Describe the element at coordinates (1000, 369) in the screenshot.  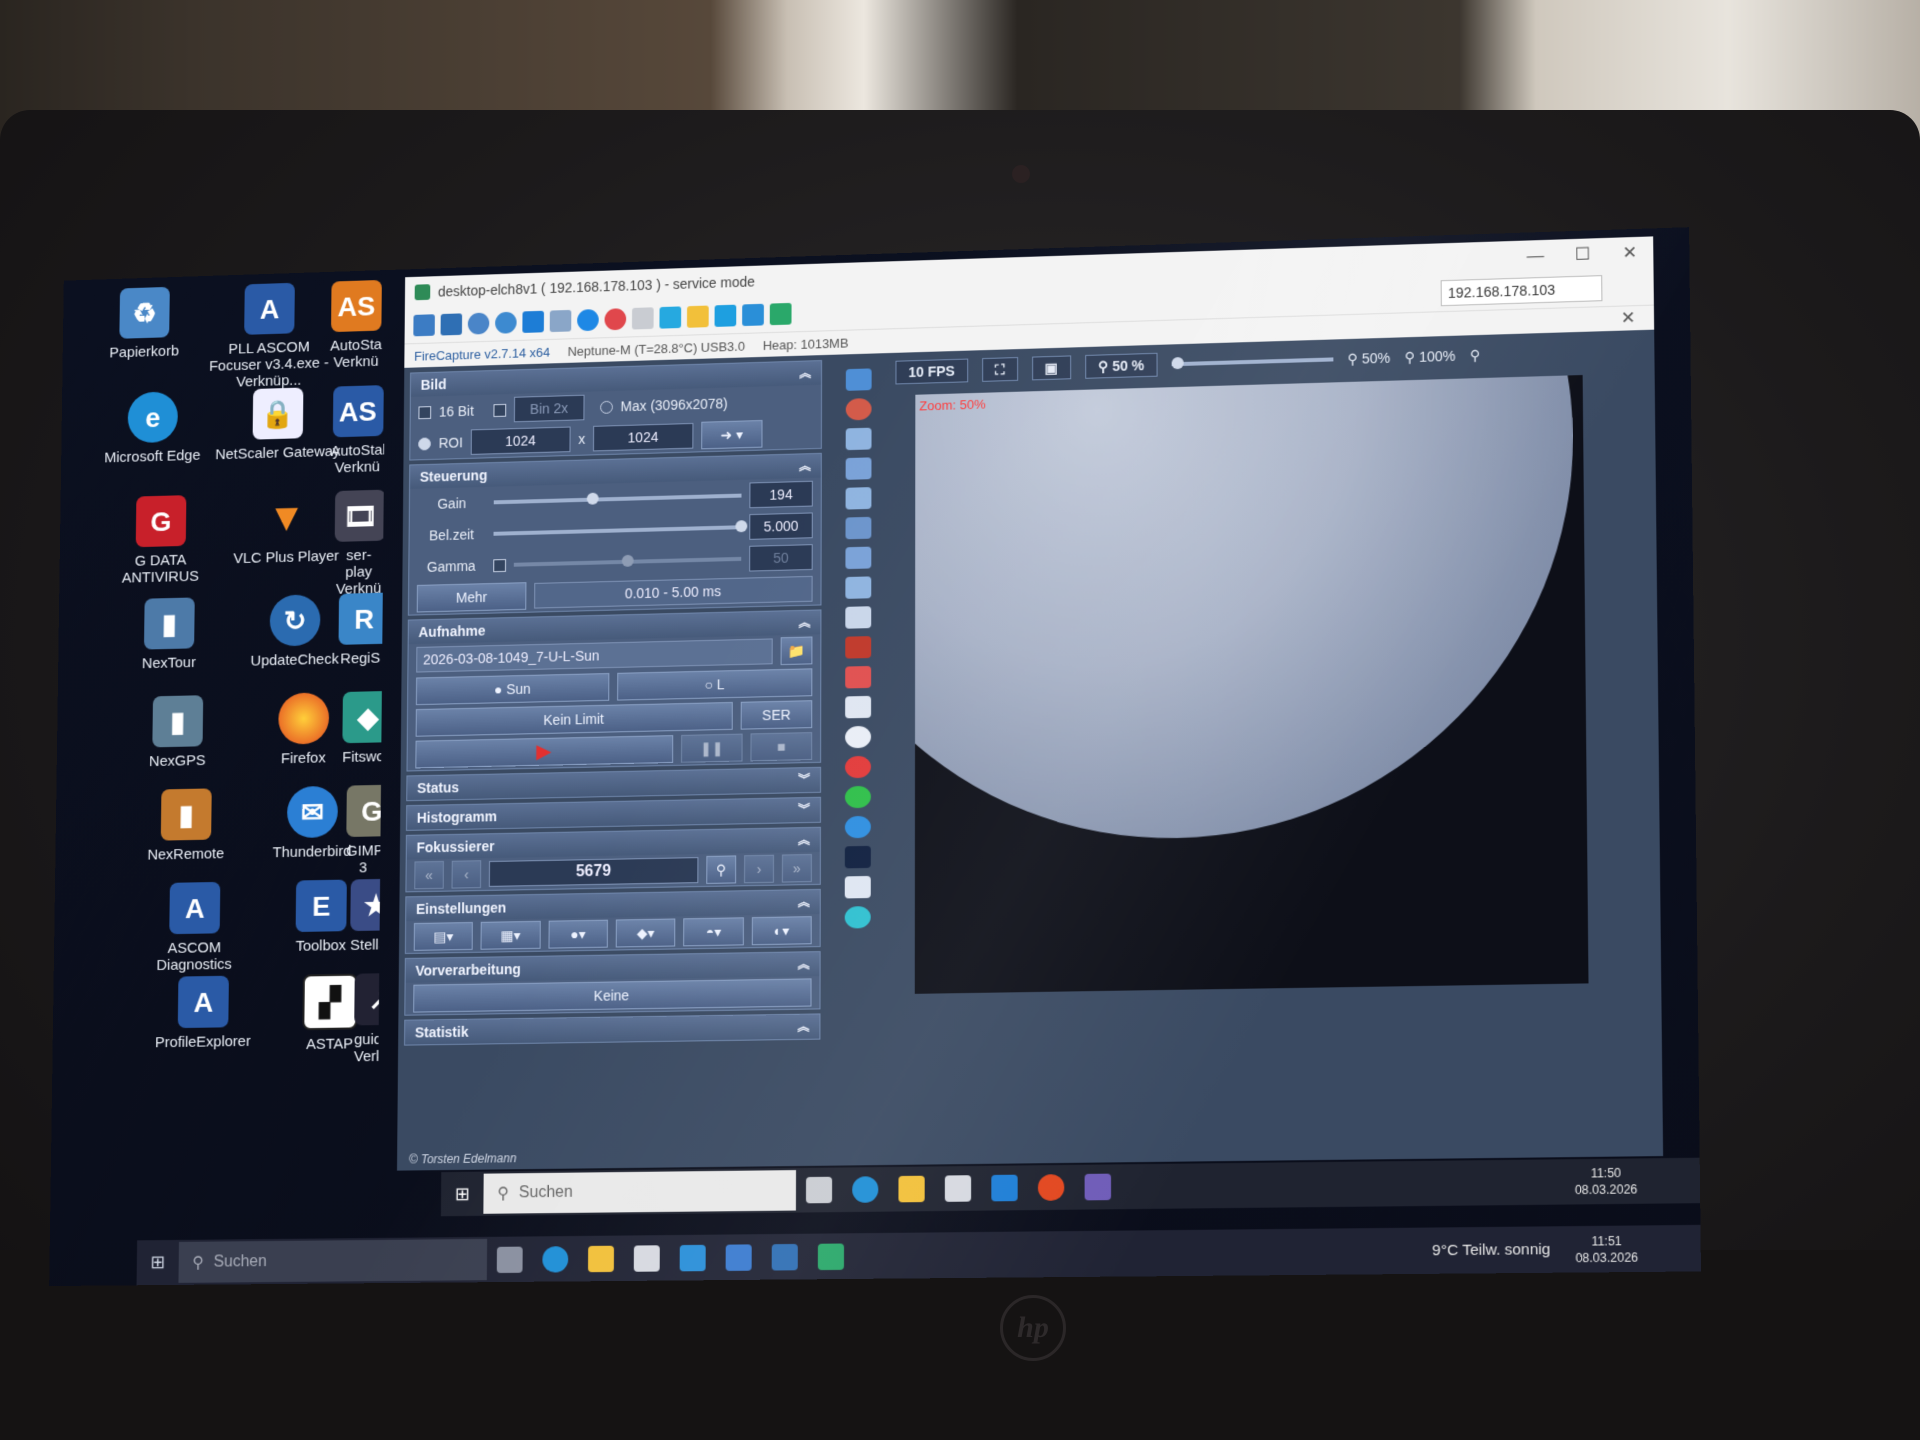
I see `fit-window-button: ⛶` at that location.